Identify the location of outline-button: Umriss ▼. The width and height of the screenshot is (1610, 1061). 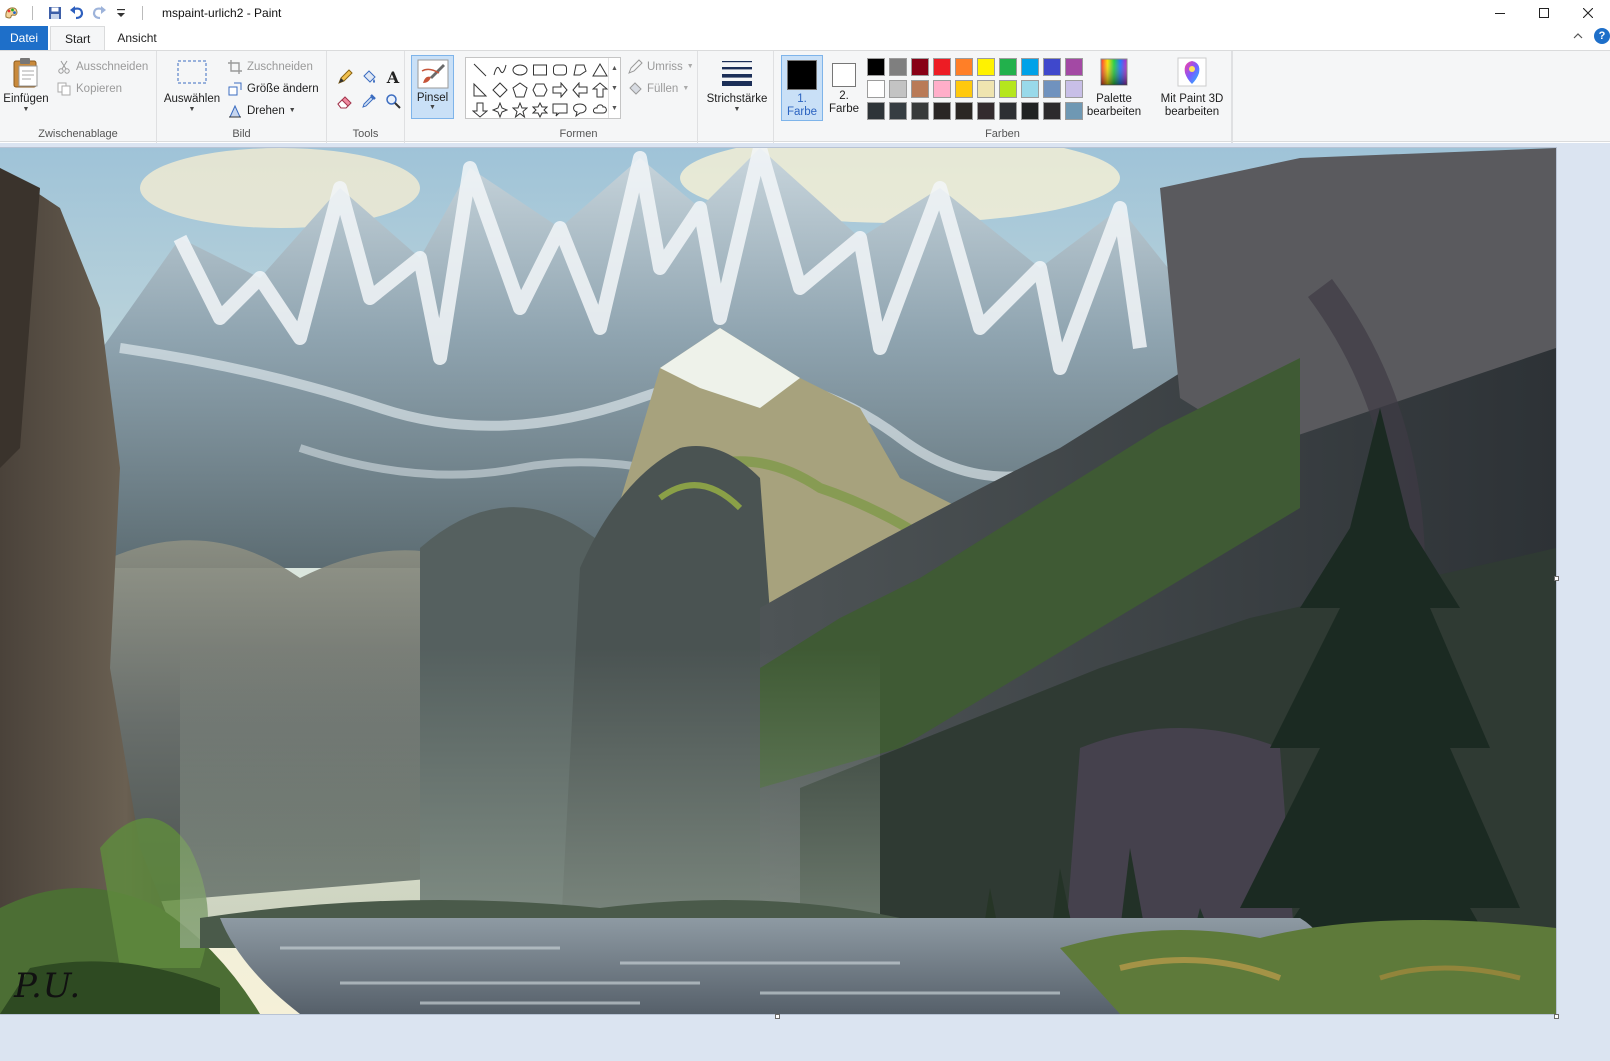
(660, 67).